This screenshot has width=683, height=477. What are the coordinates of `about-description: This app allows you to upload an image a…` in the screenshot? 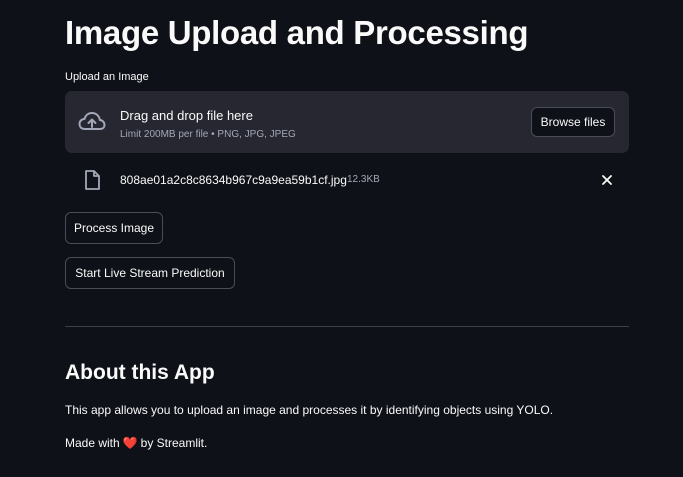 It's located at (309, 410).